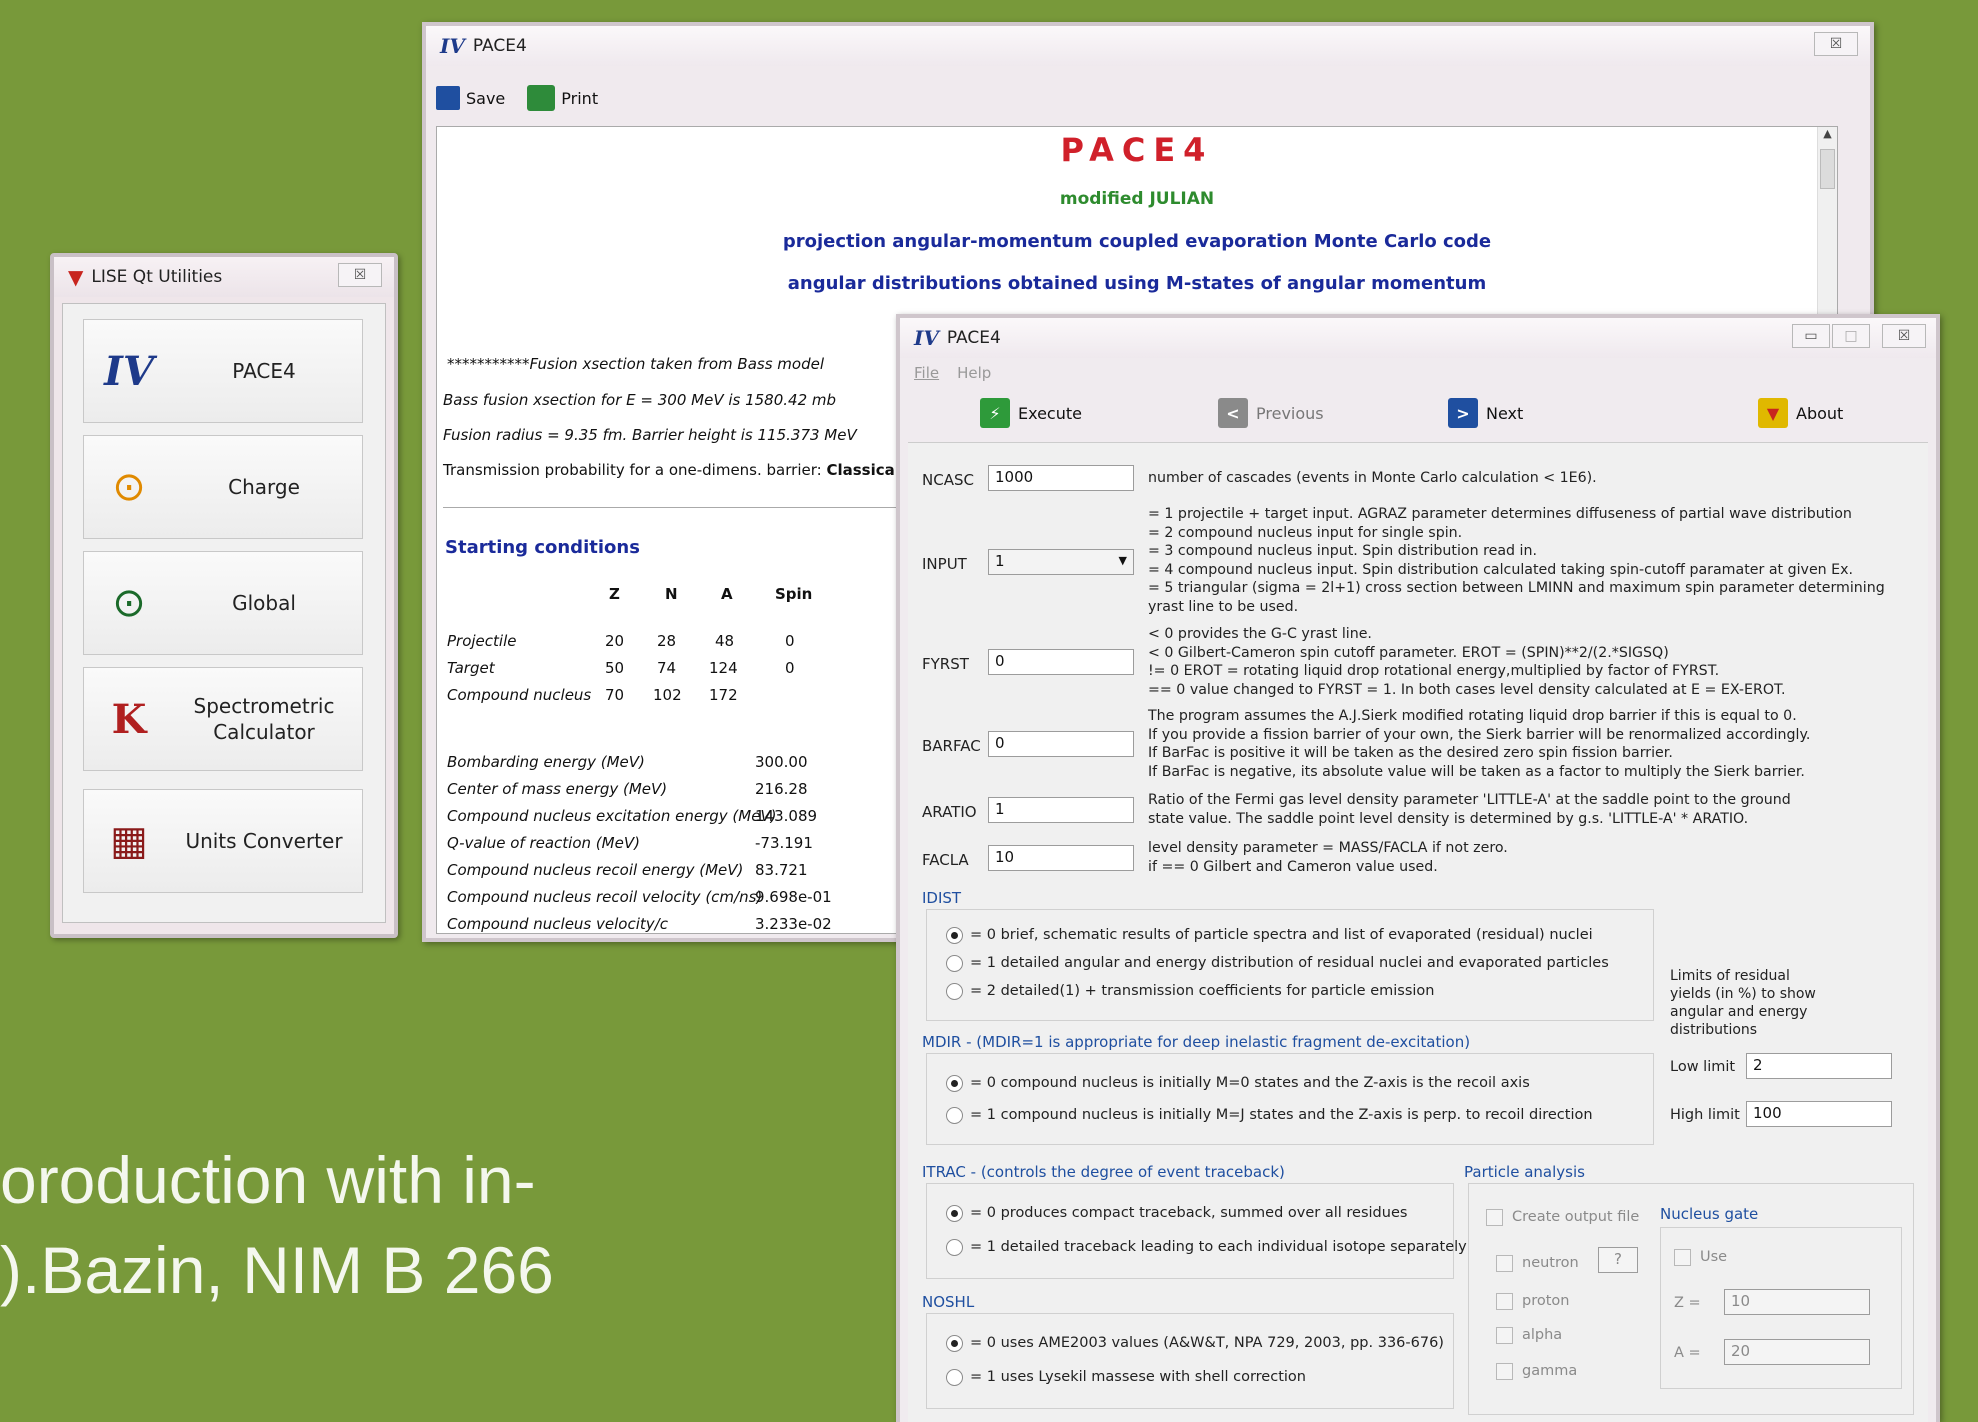 This screenshot has width=1978, height=1422. What do you see at coordinates (1290, 413) in the screenshot?
I see `previous-label: Previous` at bounding box center [1290, 413].